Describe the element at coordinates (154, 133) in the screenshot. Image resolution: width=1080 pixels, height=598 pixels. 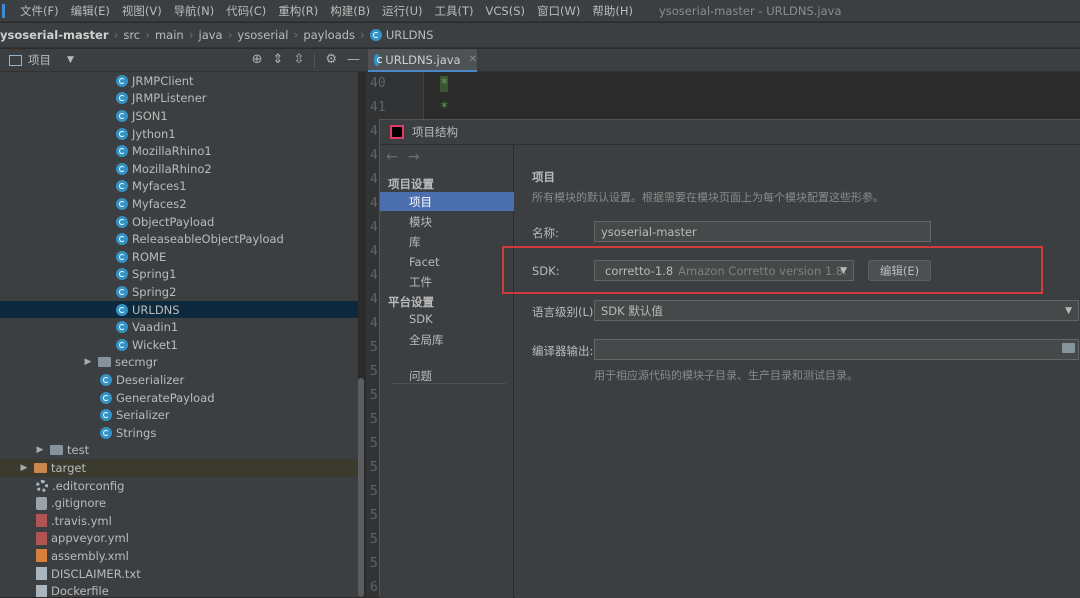
I see `tree-item-label: Jython1` at that location.